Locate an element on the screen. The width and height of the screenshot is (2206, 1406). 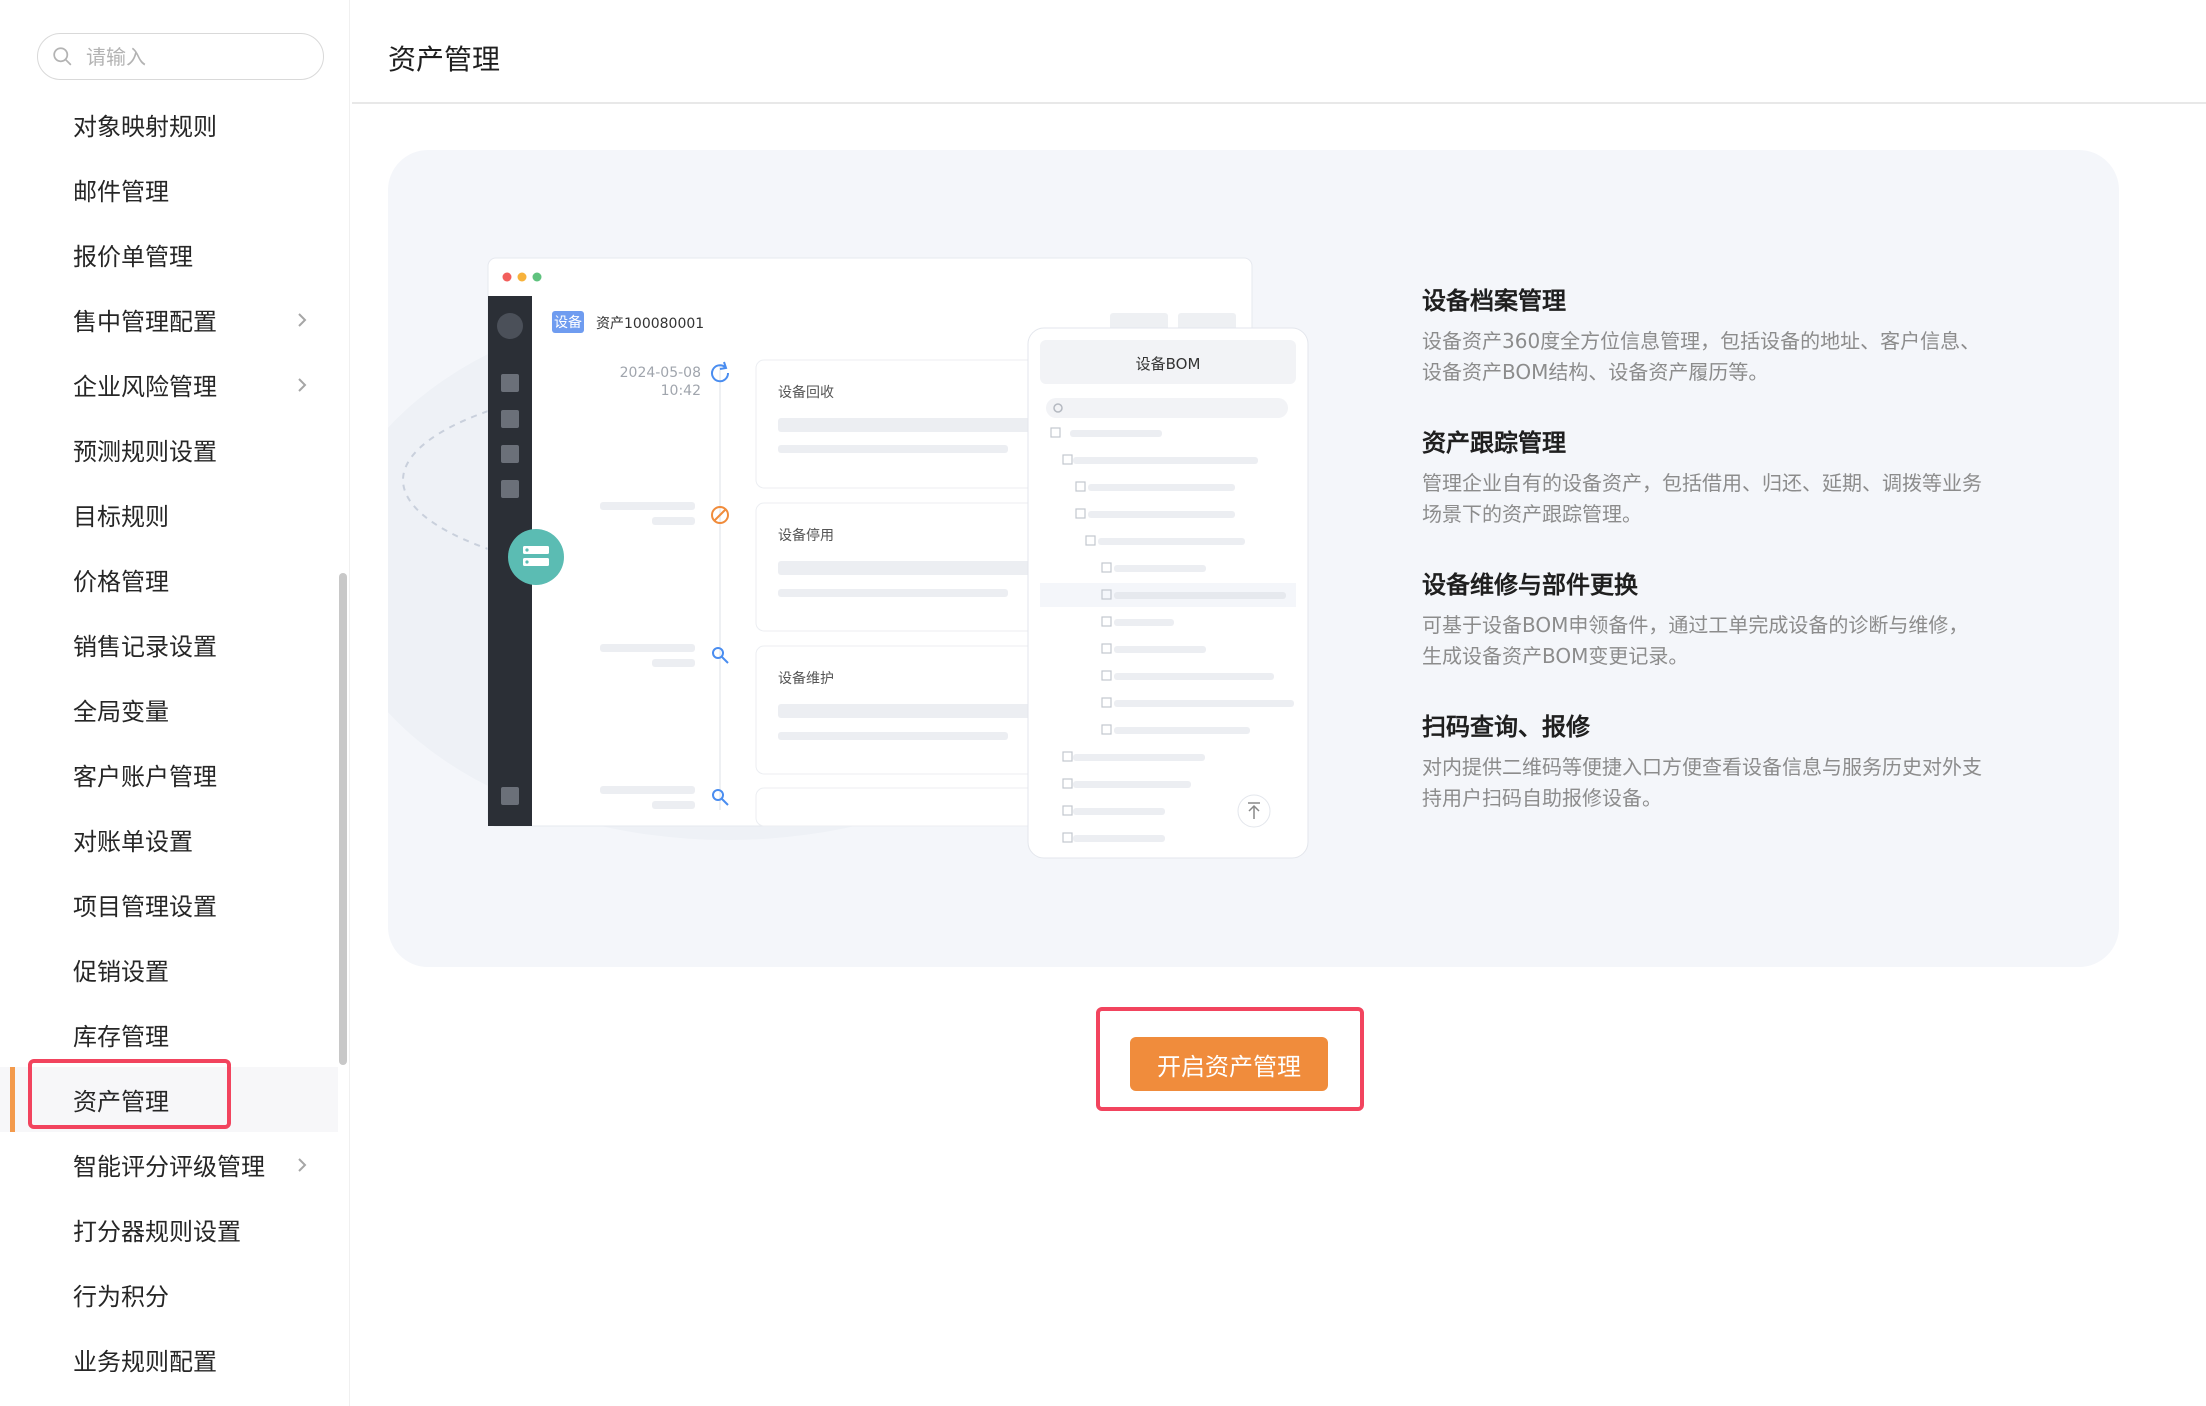
sidebar-item-statement-settings: 对账单设置 is located at coordinates (169, 839).